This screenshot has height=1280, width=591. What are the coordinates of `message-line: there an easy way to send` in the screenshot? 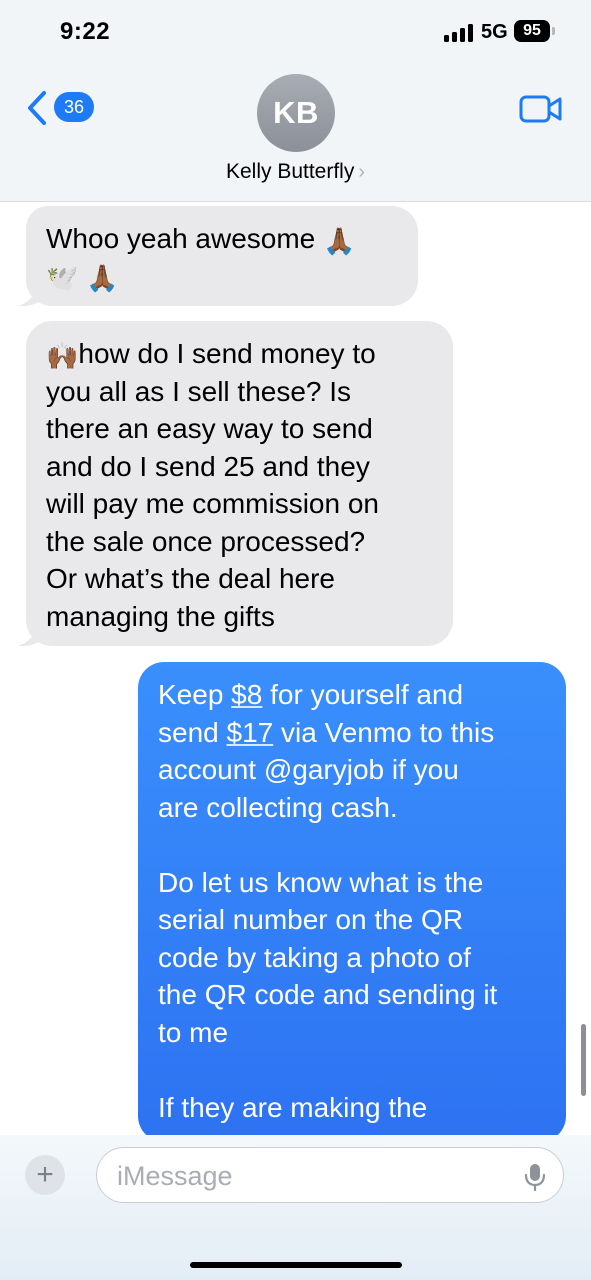 It's located at (209, 428).